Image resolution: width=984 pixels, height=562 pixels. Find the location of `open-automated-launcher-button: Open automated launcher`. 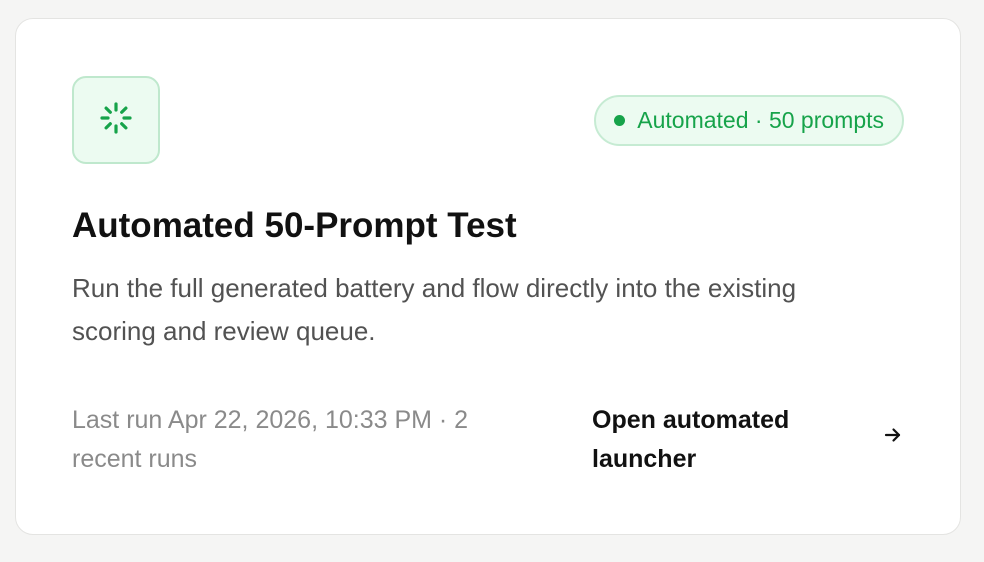

open-automated-launcher-button: Open automated launcher is located at coordinates (751, 441).